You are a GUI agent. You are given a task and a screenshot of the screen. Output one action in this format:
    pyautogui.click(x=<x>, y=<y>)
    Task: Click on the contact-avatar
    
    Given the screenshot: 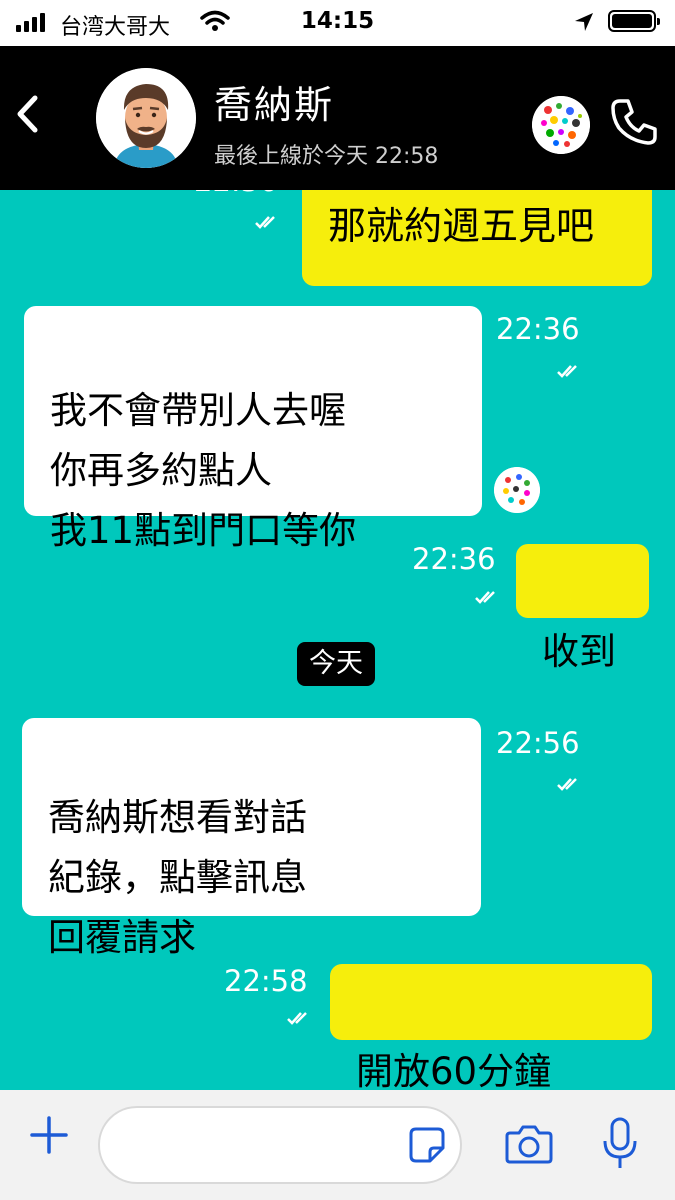 What is the action you would take?
    pyautogui.click(x=146, y=118)
    